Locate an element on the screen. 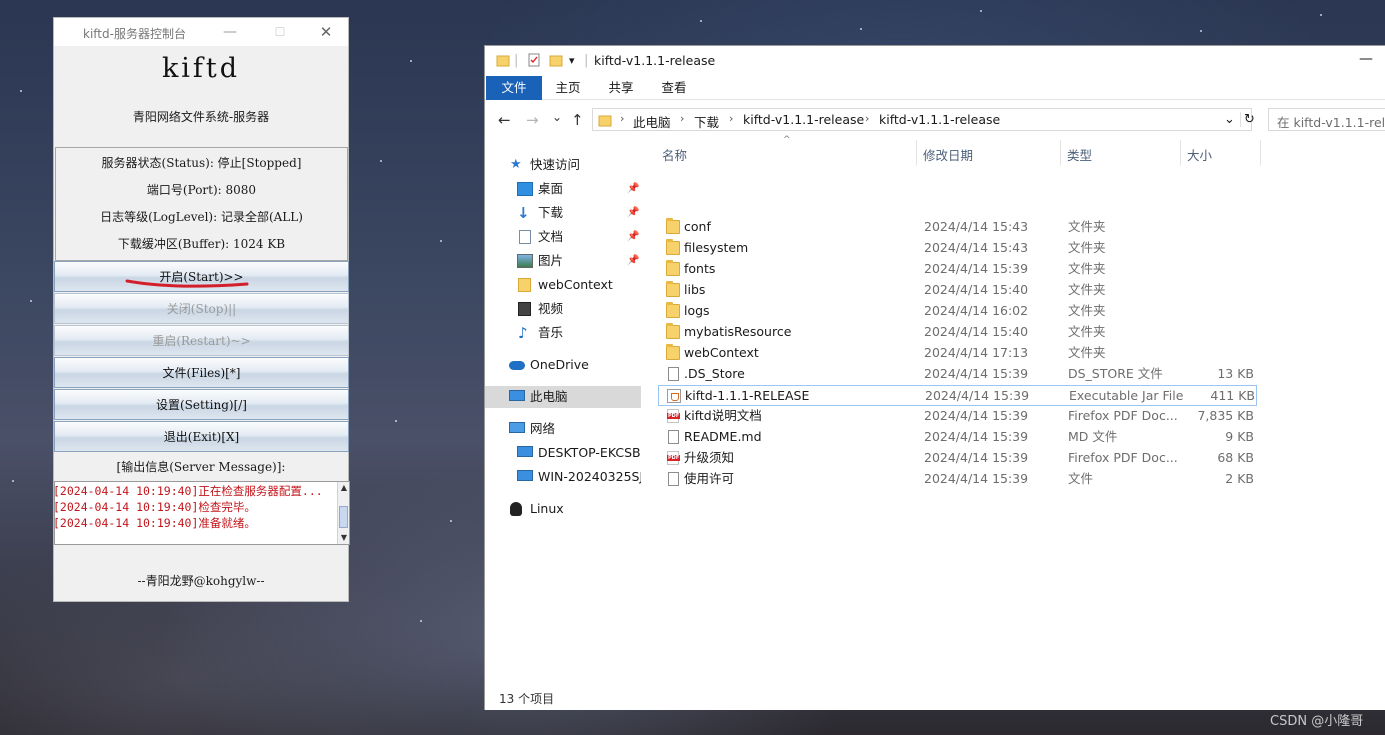 The image size is (1385, 735). log-scrollbar: ▲ ▼ is located at coordinates (343, 513).